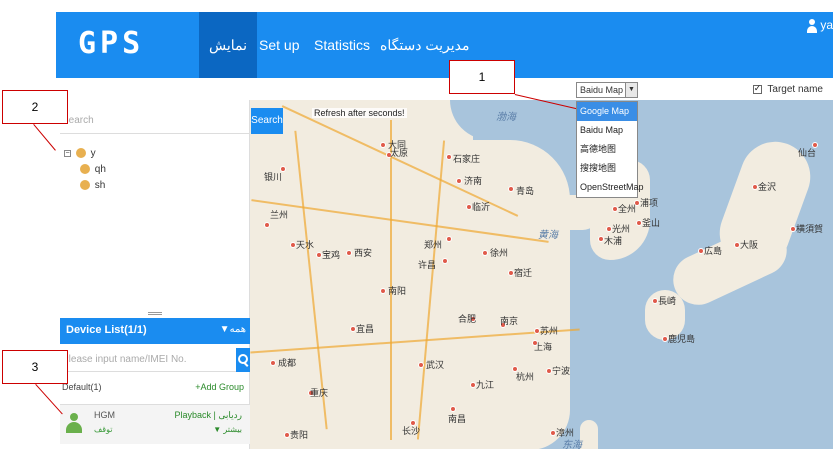 Image resolution: width=833 pixels, height=449 pixels. Describe the element at coordinates (757, 88) in the screenshot. I see `target-name-checkbox` at that location.